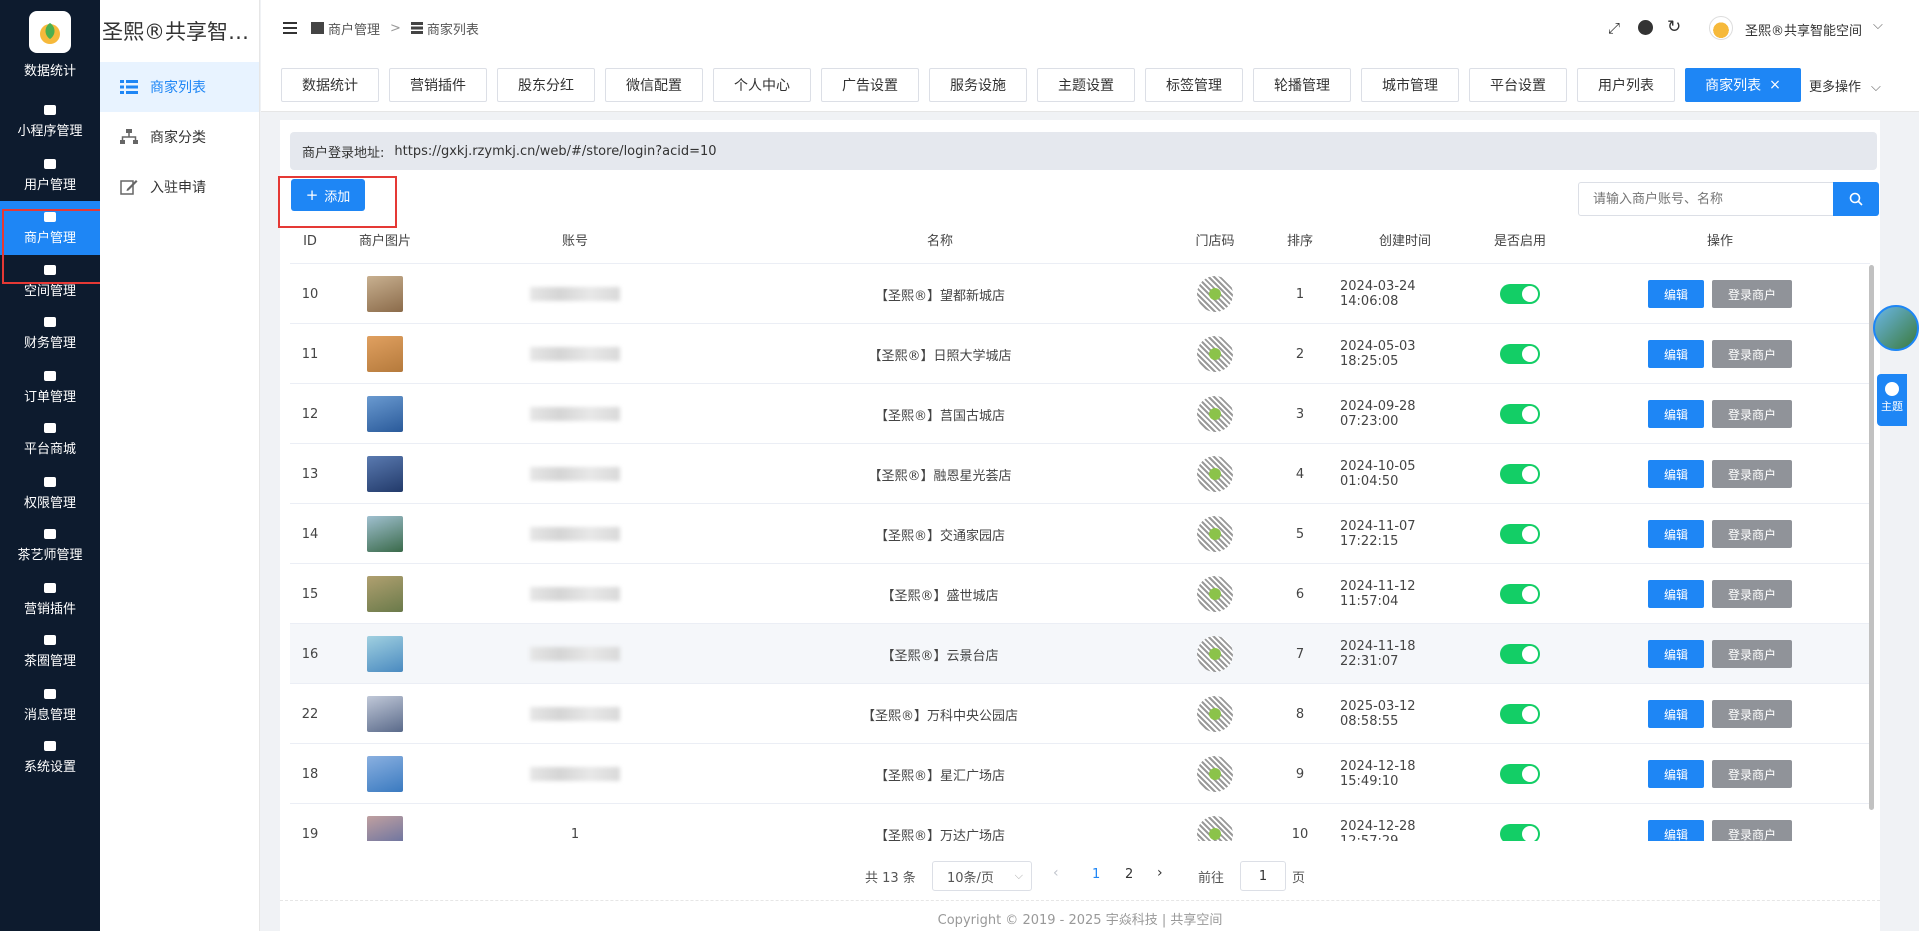  What do you see at coordinates (1626, 85) in the screenshot?
I see `tab-12: 用户列表` at bounding box center [1626, 85].